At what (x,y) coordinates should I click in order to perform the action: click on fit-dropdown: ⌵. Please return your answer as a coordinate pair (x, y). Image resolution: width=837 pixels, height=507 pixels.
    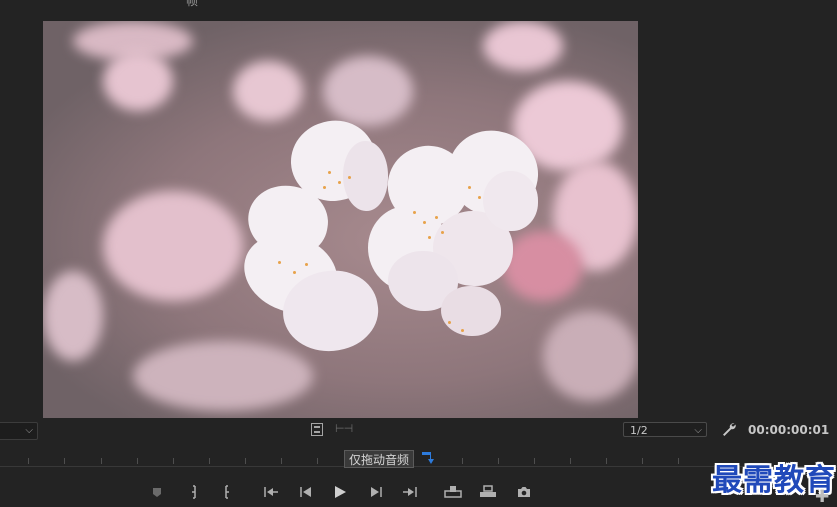
    Looking at the image, I should click on (19, 431).